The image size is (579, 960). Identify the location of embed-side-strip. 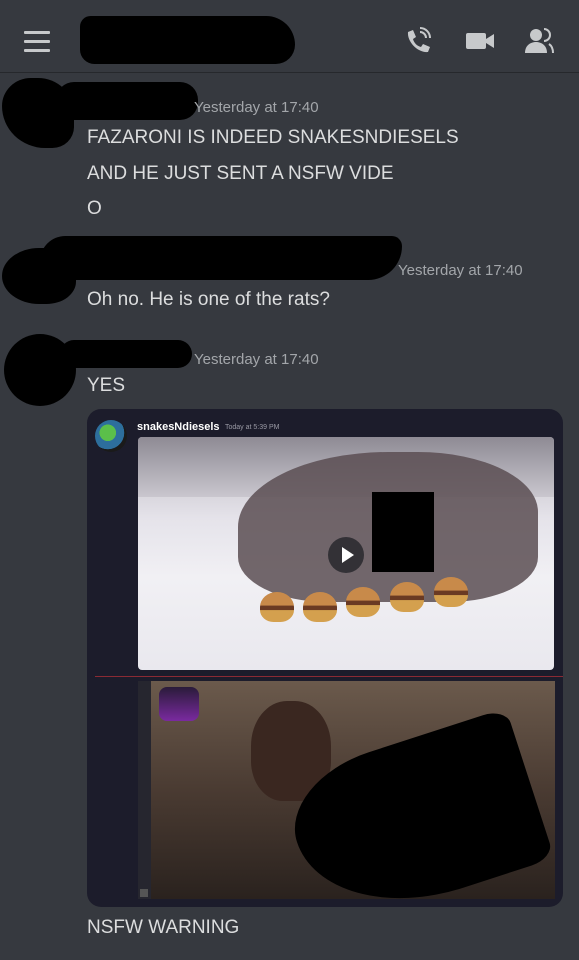
(144, 790).